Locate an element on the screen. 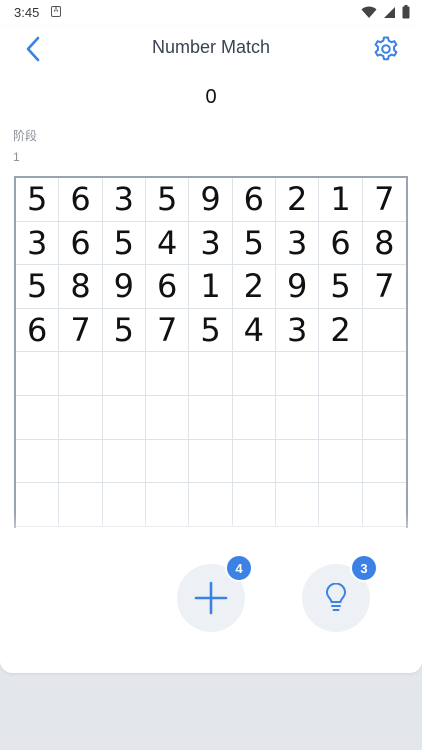 This screenshot has width=422, height=750. system-icons is located at coordinates (385, 12).